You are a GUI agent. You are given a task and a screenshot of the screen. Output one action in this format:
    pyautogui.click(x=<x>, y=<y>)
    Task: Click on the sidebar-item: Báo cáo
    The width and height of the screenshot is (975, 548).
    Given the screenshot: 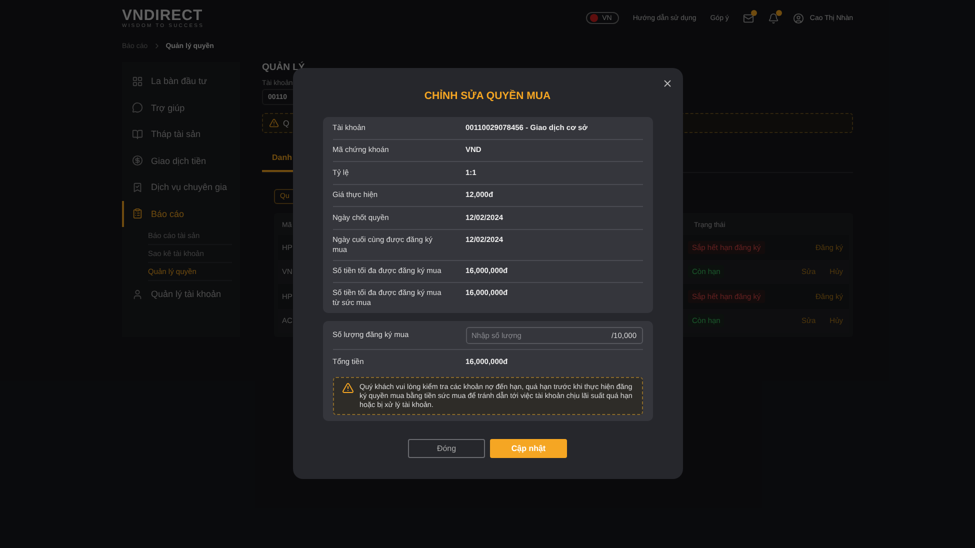 What is the action you would take?
    pyautogui.click(x=181, y=213)
    